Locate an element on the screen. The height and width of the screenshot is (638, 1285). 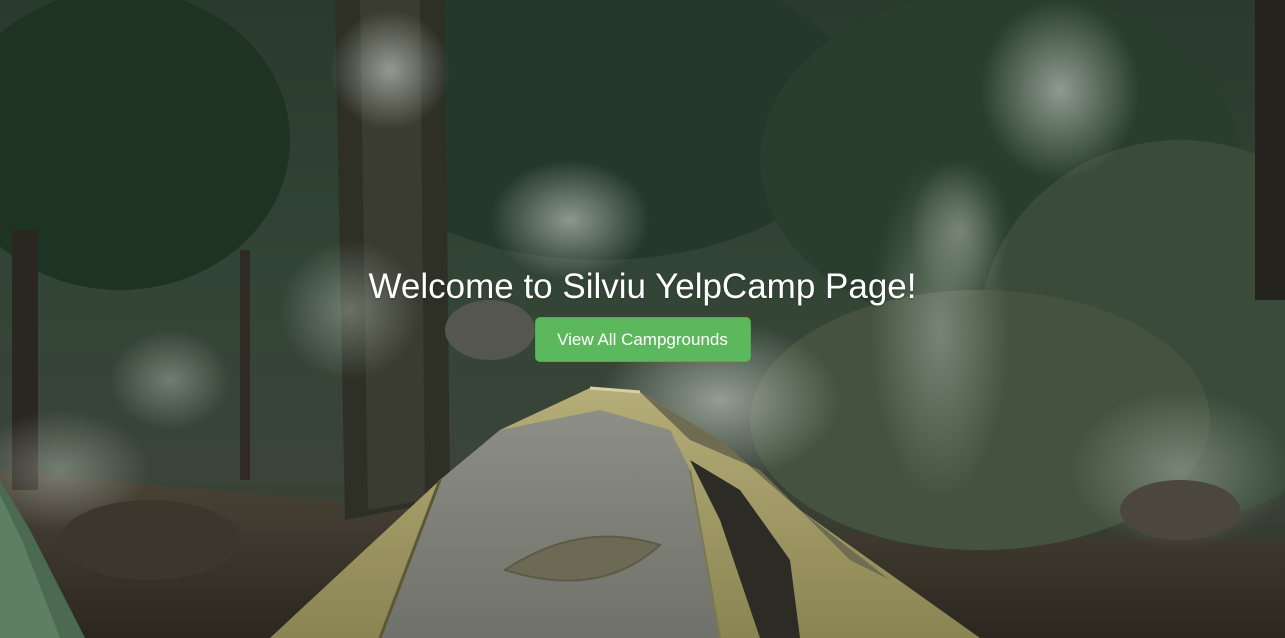
page-title: Welcome to Silviu YelpCamp Page! is located at coordinates (642, 286).